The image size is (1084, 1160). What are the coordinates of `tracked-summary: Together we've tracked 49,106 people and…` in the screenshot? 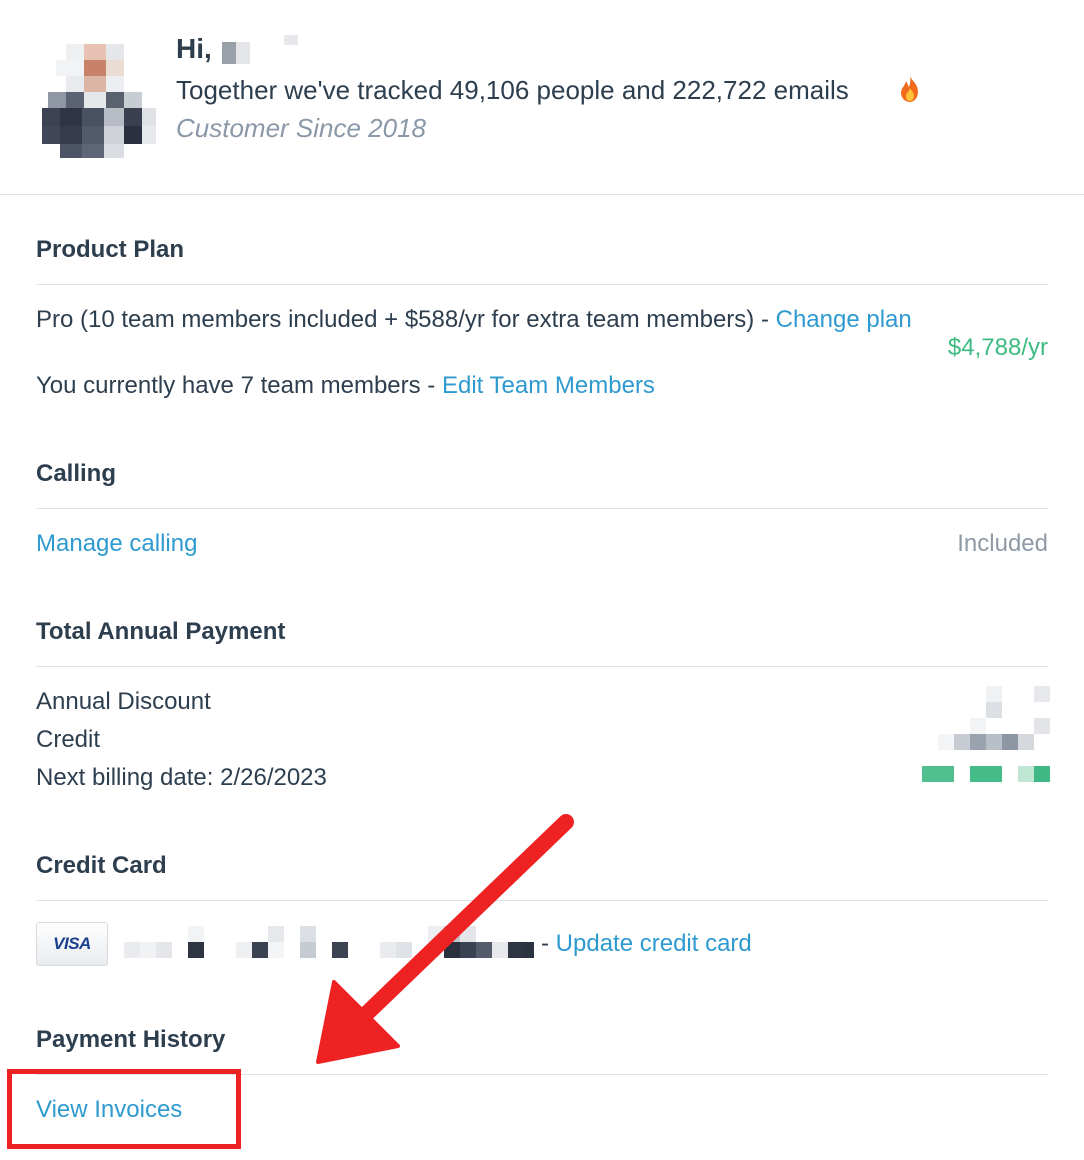 It's located at (512, 90).